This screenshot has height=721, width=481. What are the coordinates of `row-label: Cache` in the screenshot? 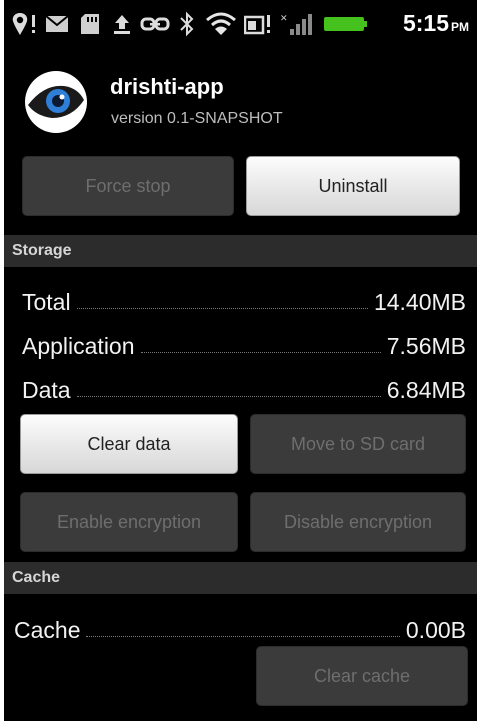 It's located at (47, 630).